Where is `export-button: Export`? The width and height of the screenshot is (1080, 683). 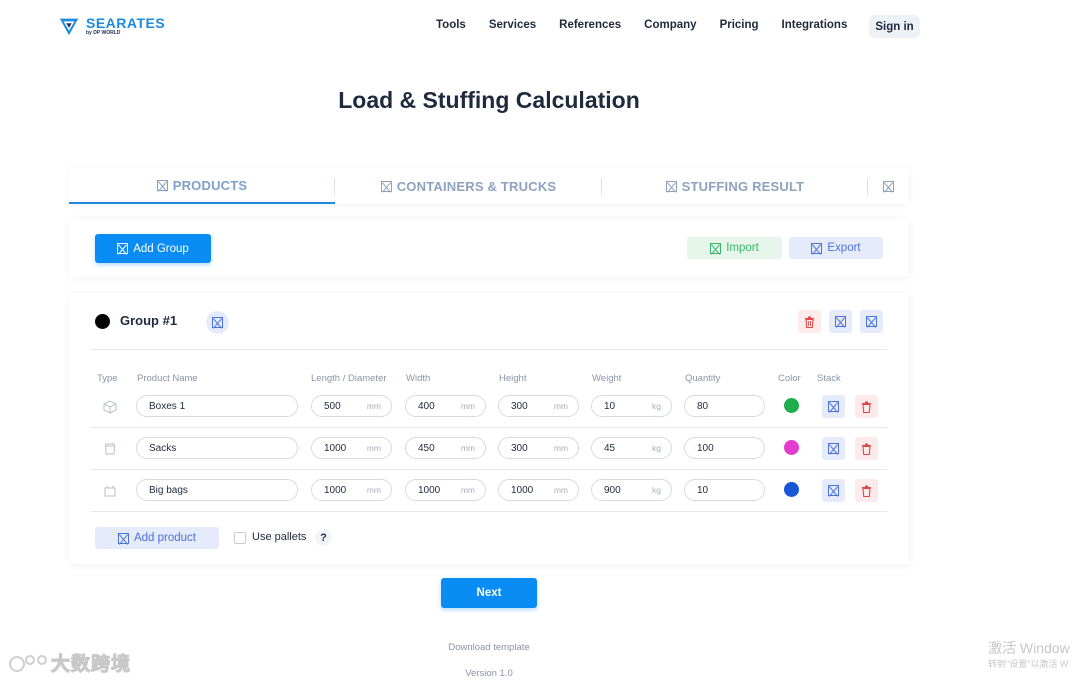
export-button: Export is located at coordinates (836, 248).